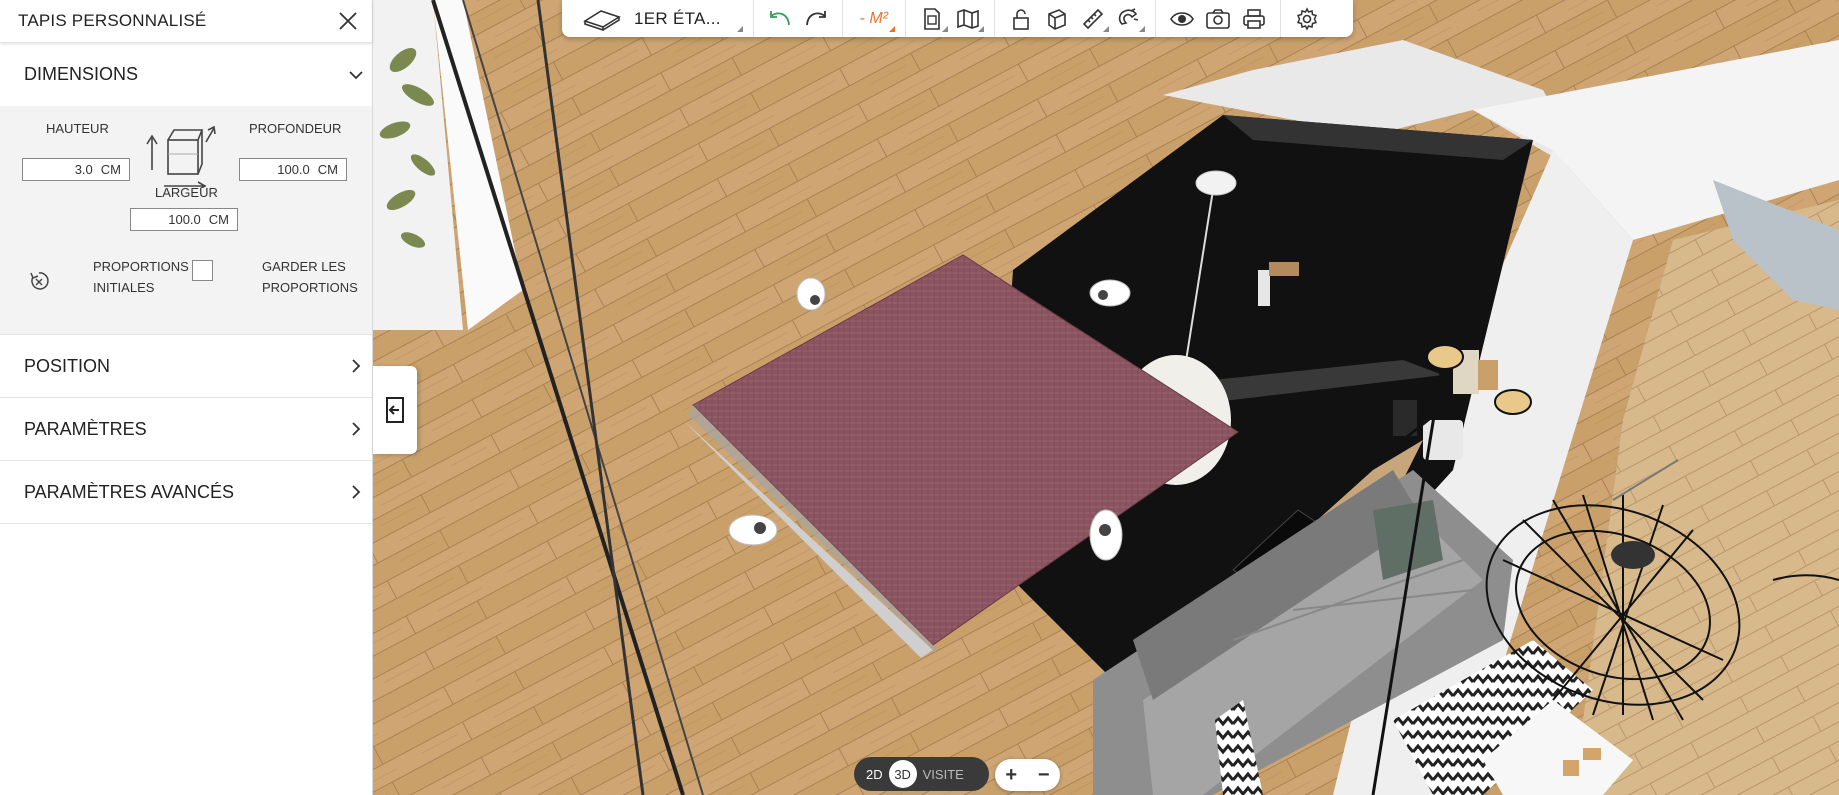 The width and height of the screenshot is (1839, 795). I want to click on collapse-panel-button, so click(395, 410).